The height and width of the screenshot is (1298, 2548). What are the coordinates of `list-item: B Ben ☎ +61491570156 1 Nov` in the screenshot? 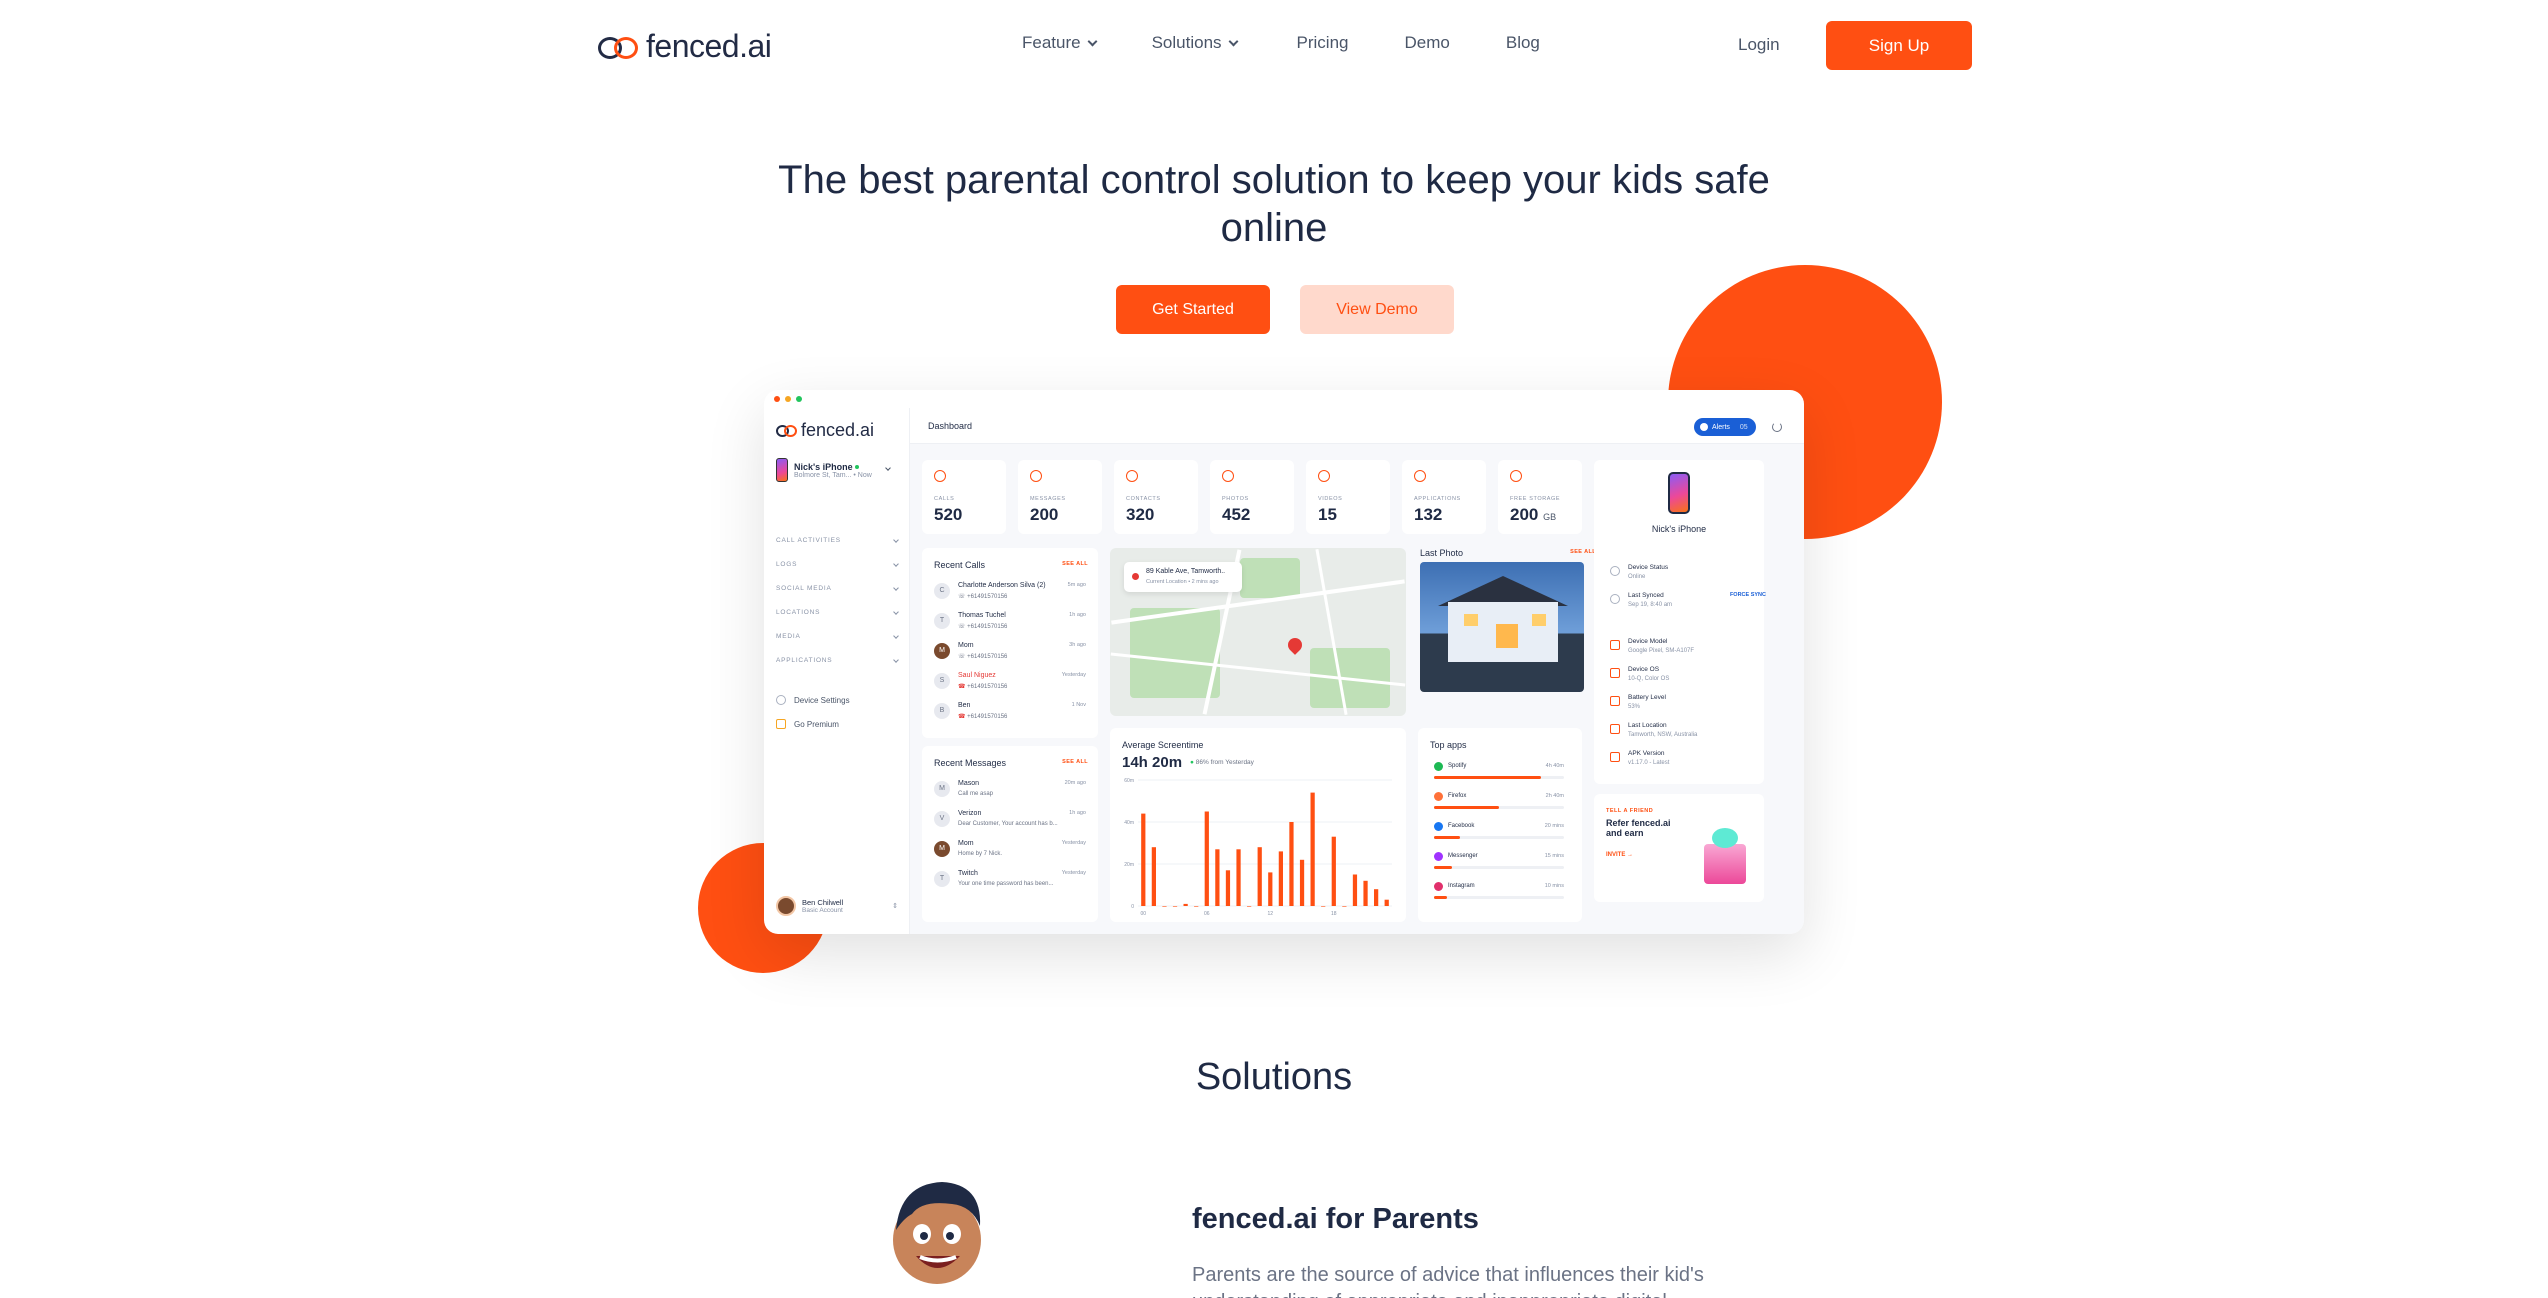 It's located at (1010, 714).